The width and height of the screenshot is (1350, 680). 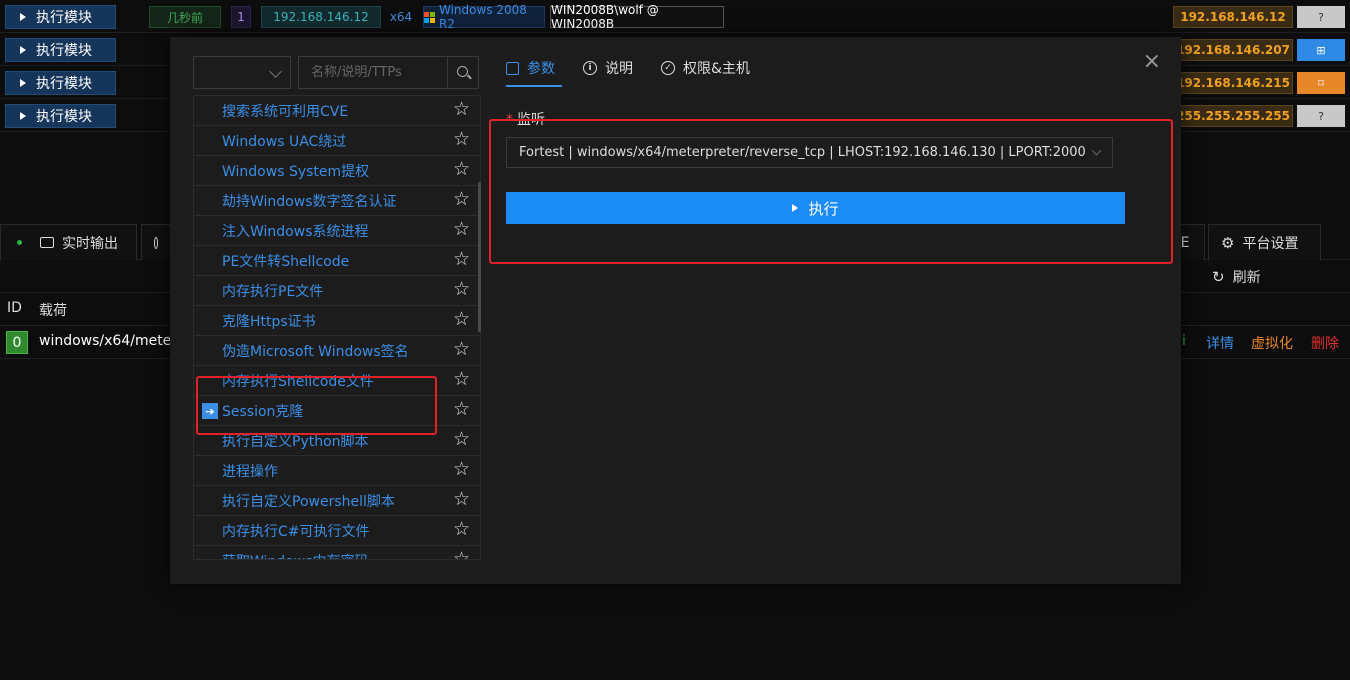 What do you see at coordinates (315, 351) in the screenshot?
I see `module-label: 伪造Microsoft Windows签名` at bounding box center [315, 351].